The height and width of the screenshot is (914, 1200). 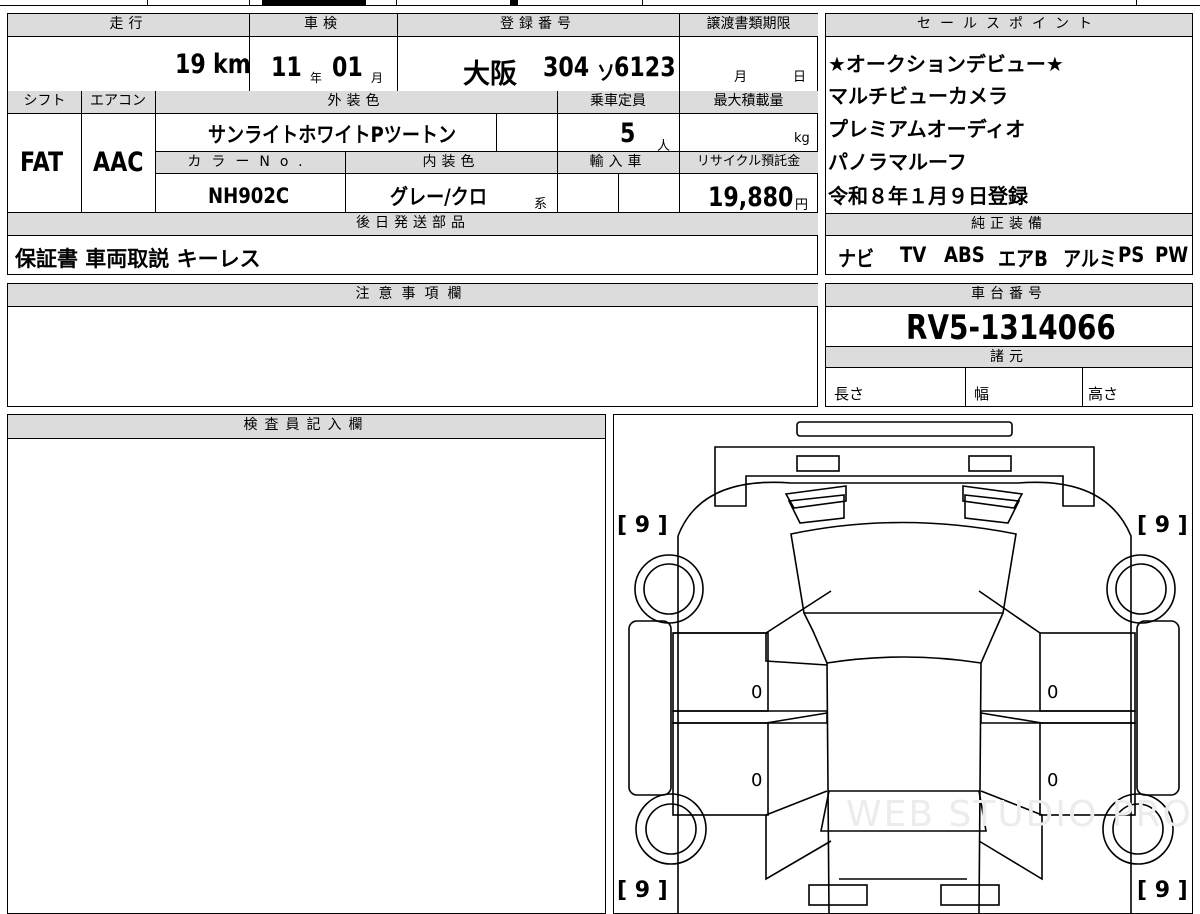 What do you see at coordinates (128, 25) in the screenshot?
I see `mileage-header: 走行` at bounding box center [128, 25].